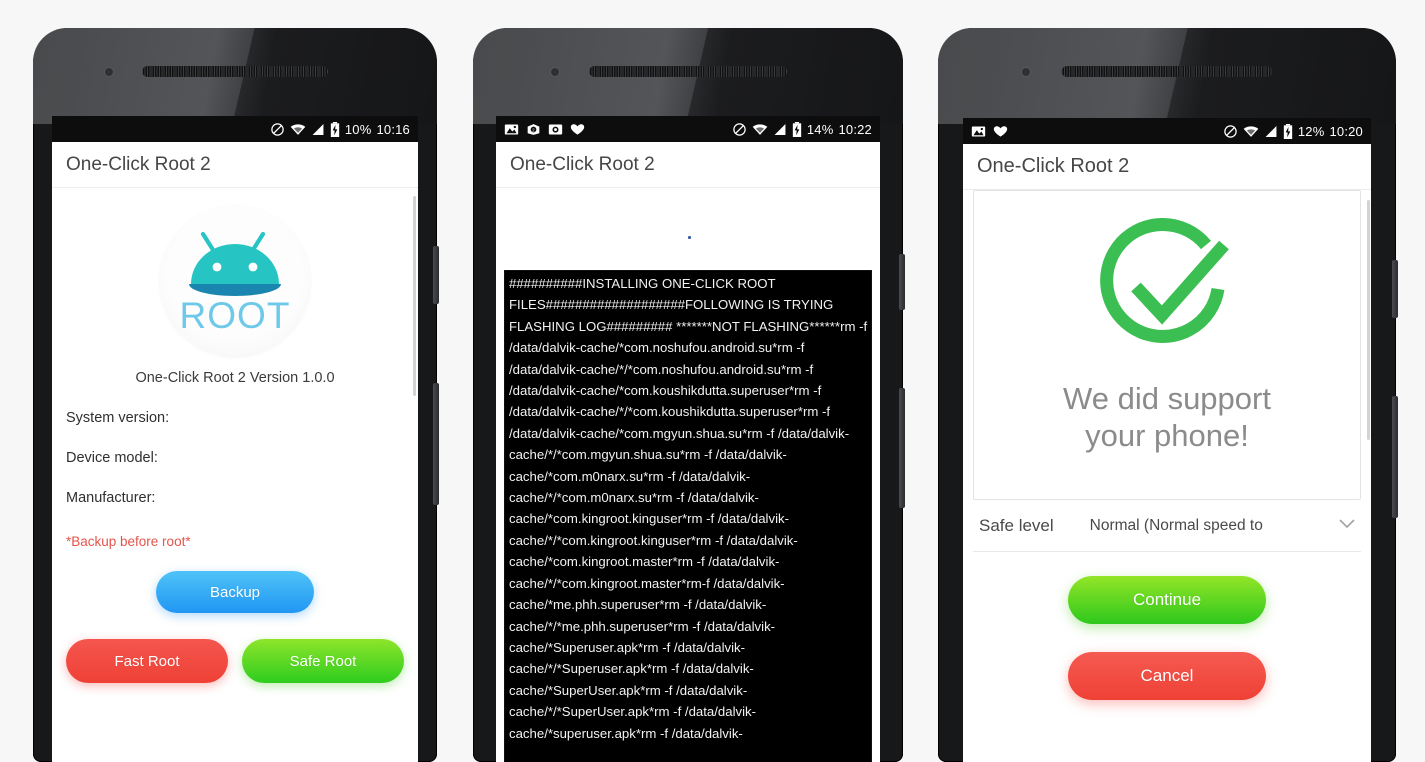 This screenshot has width=1425, height=762. I want to click on phone-3-app-title: One-Click Root 2, so click(1167, 167).